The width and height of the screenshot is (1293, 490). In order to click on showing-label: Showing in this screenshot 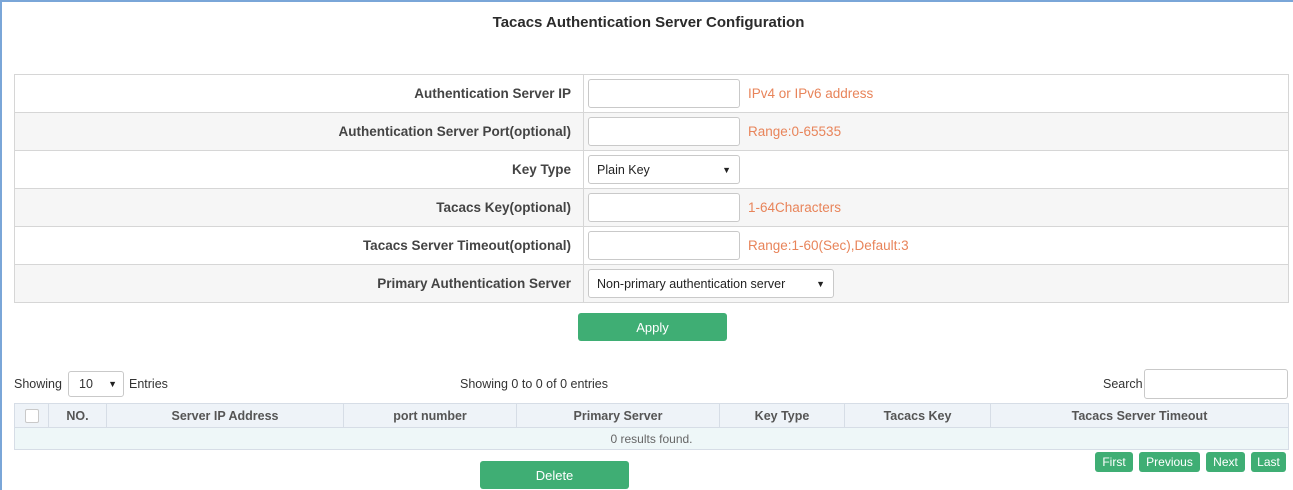, I will do `click(38, 384)`.